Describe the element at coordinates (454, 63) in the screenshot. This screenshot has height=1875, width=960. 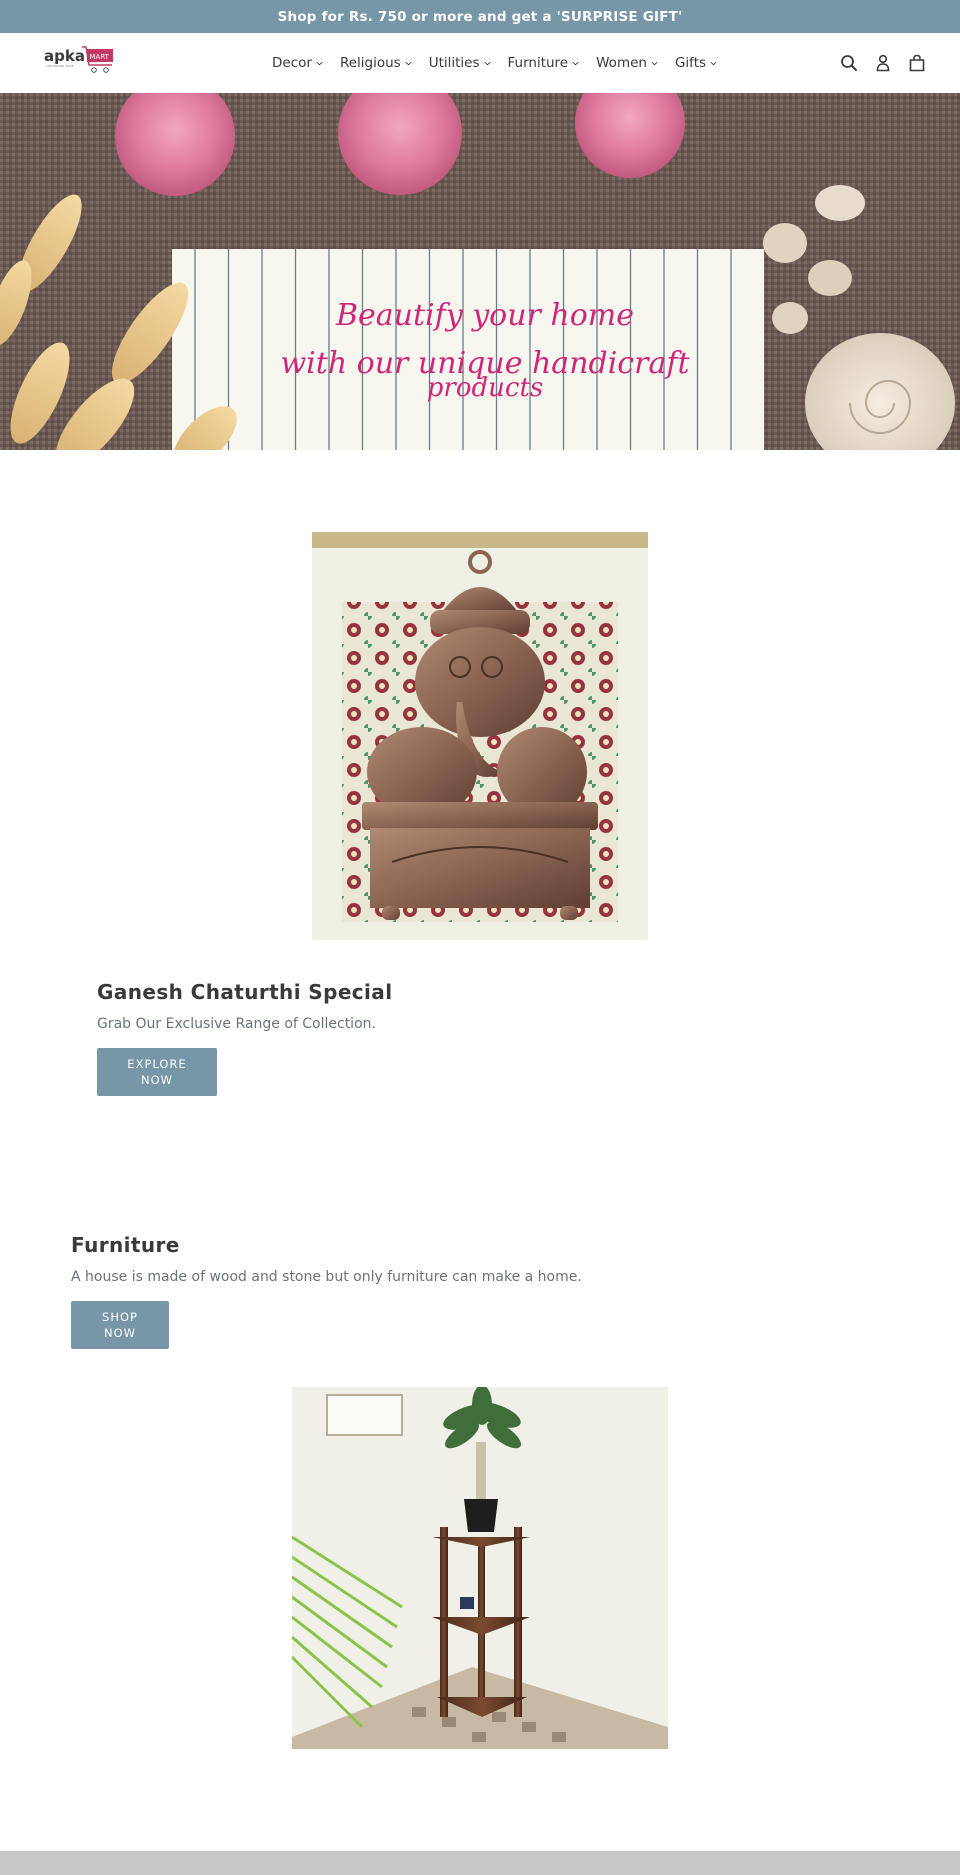
I see `nav-label: Utilities` at that location.